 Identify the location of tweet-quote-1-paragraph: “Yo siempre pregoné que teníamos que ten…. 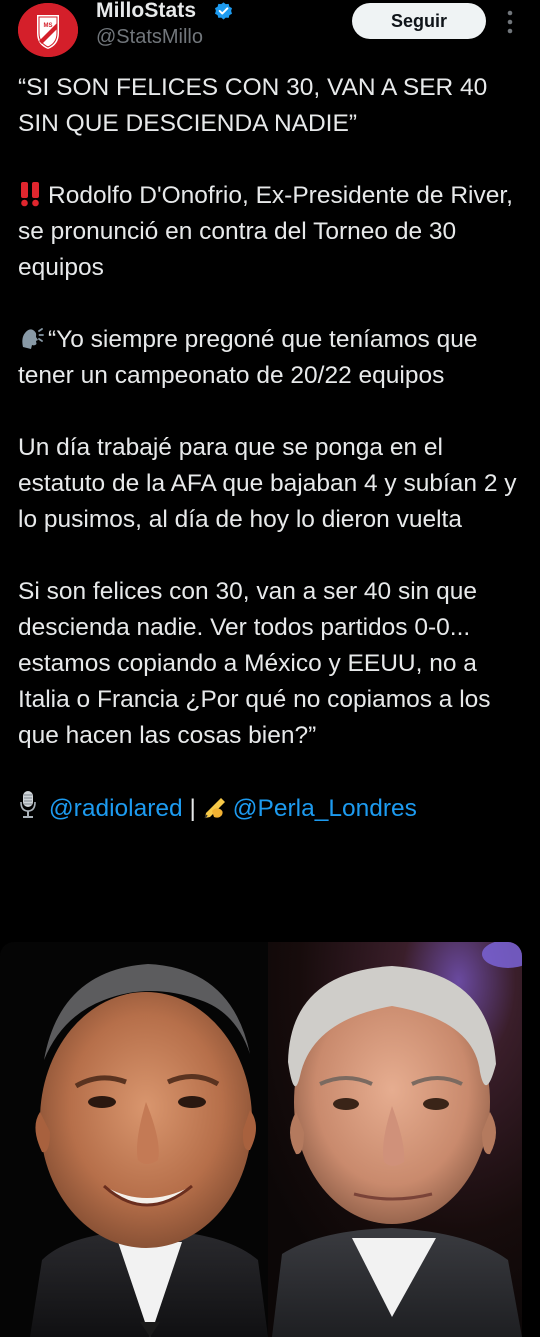
(274, 358).